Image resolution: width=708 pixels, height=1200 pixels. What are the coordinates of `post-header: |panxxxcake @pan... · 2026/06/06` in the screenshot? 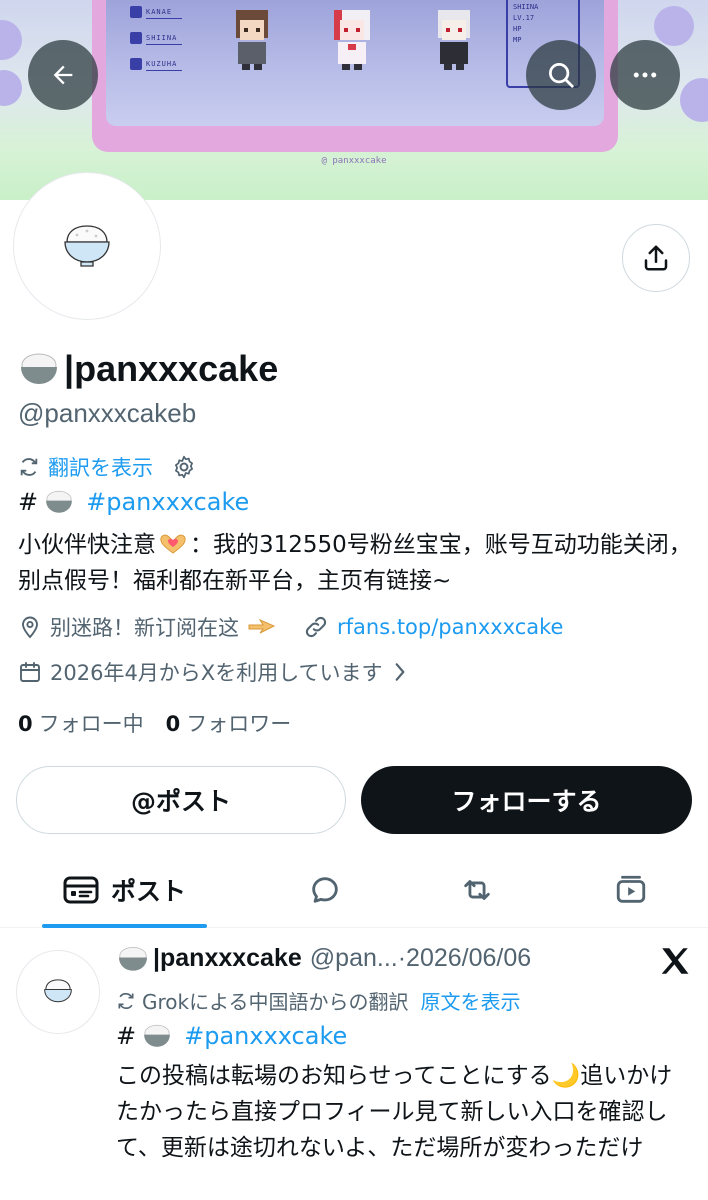 It's located at (323, 958).